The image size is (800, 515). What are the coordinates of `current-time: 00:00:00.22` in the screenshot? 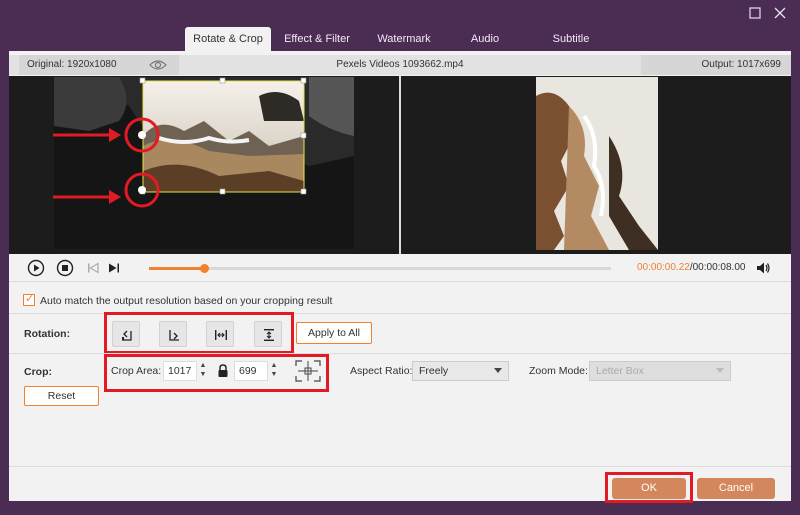 It's located at (663, 267).